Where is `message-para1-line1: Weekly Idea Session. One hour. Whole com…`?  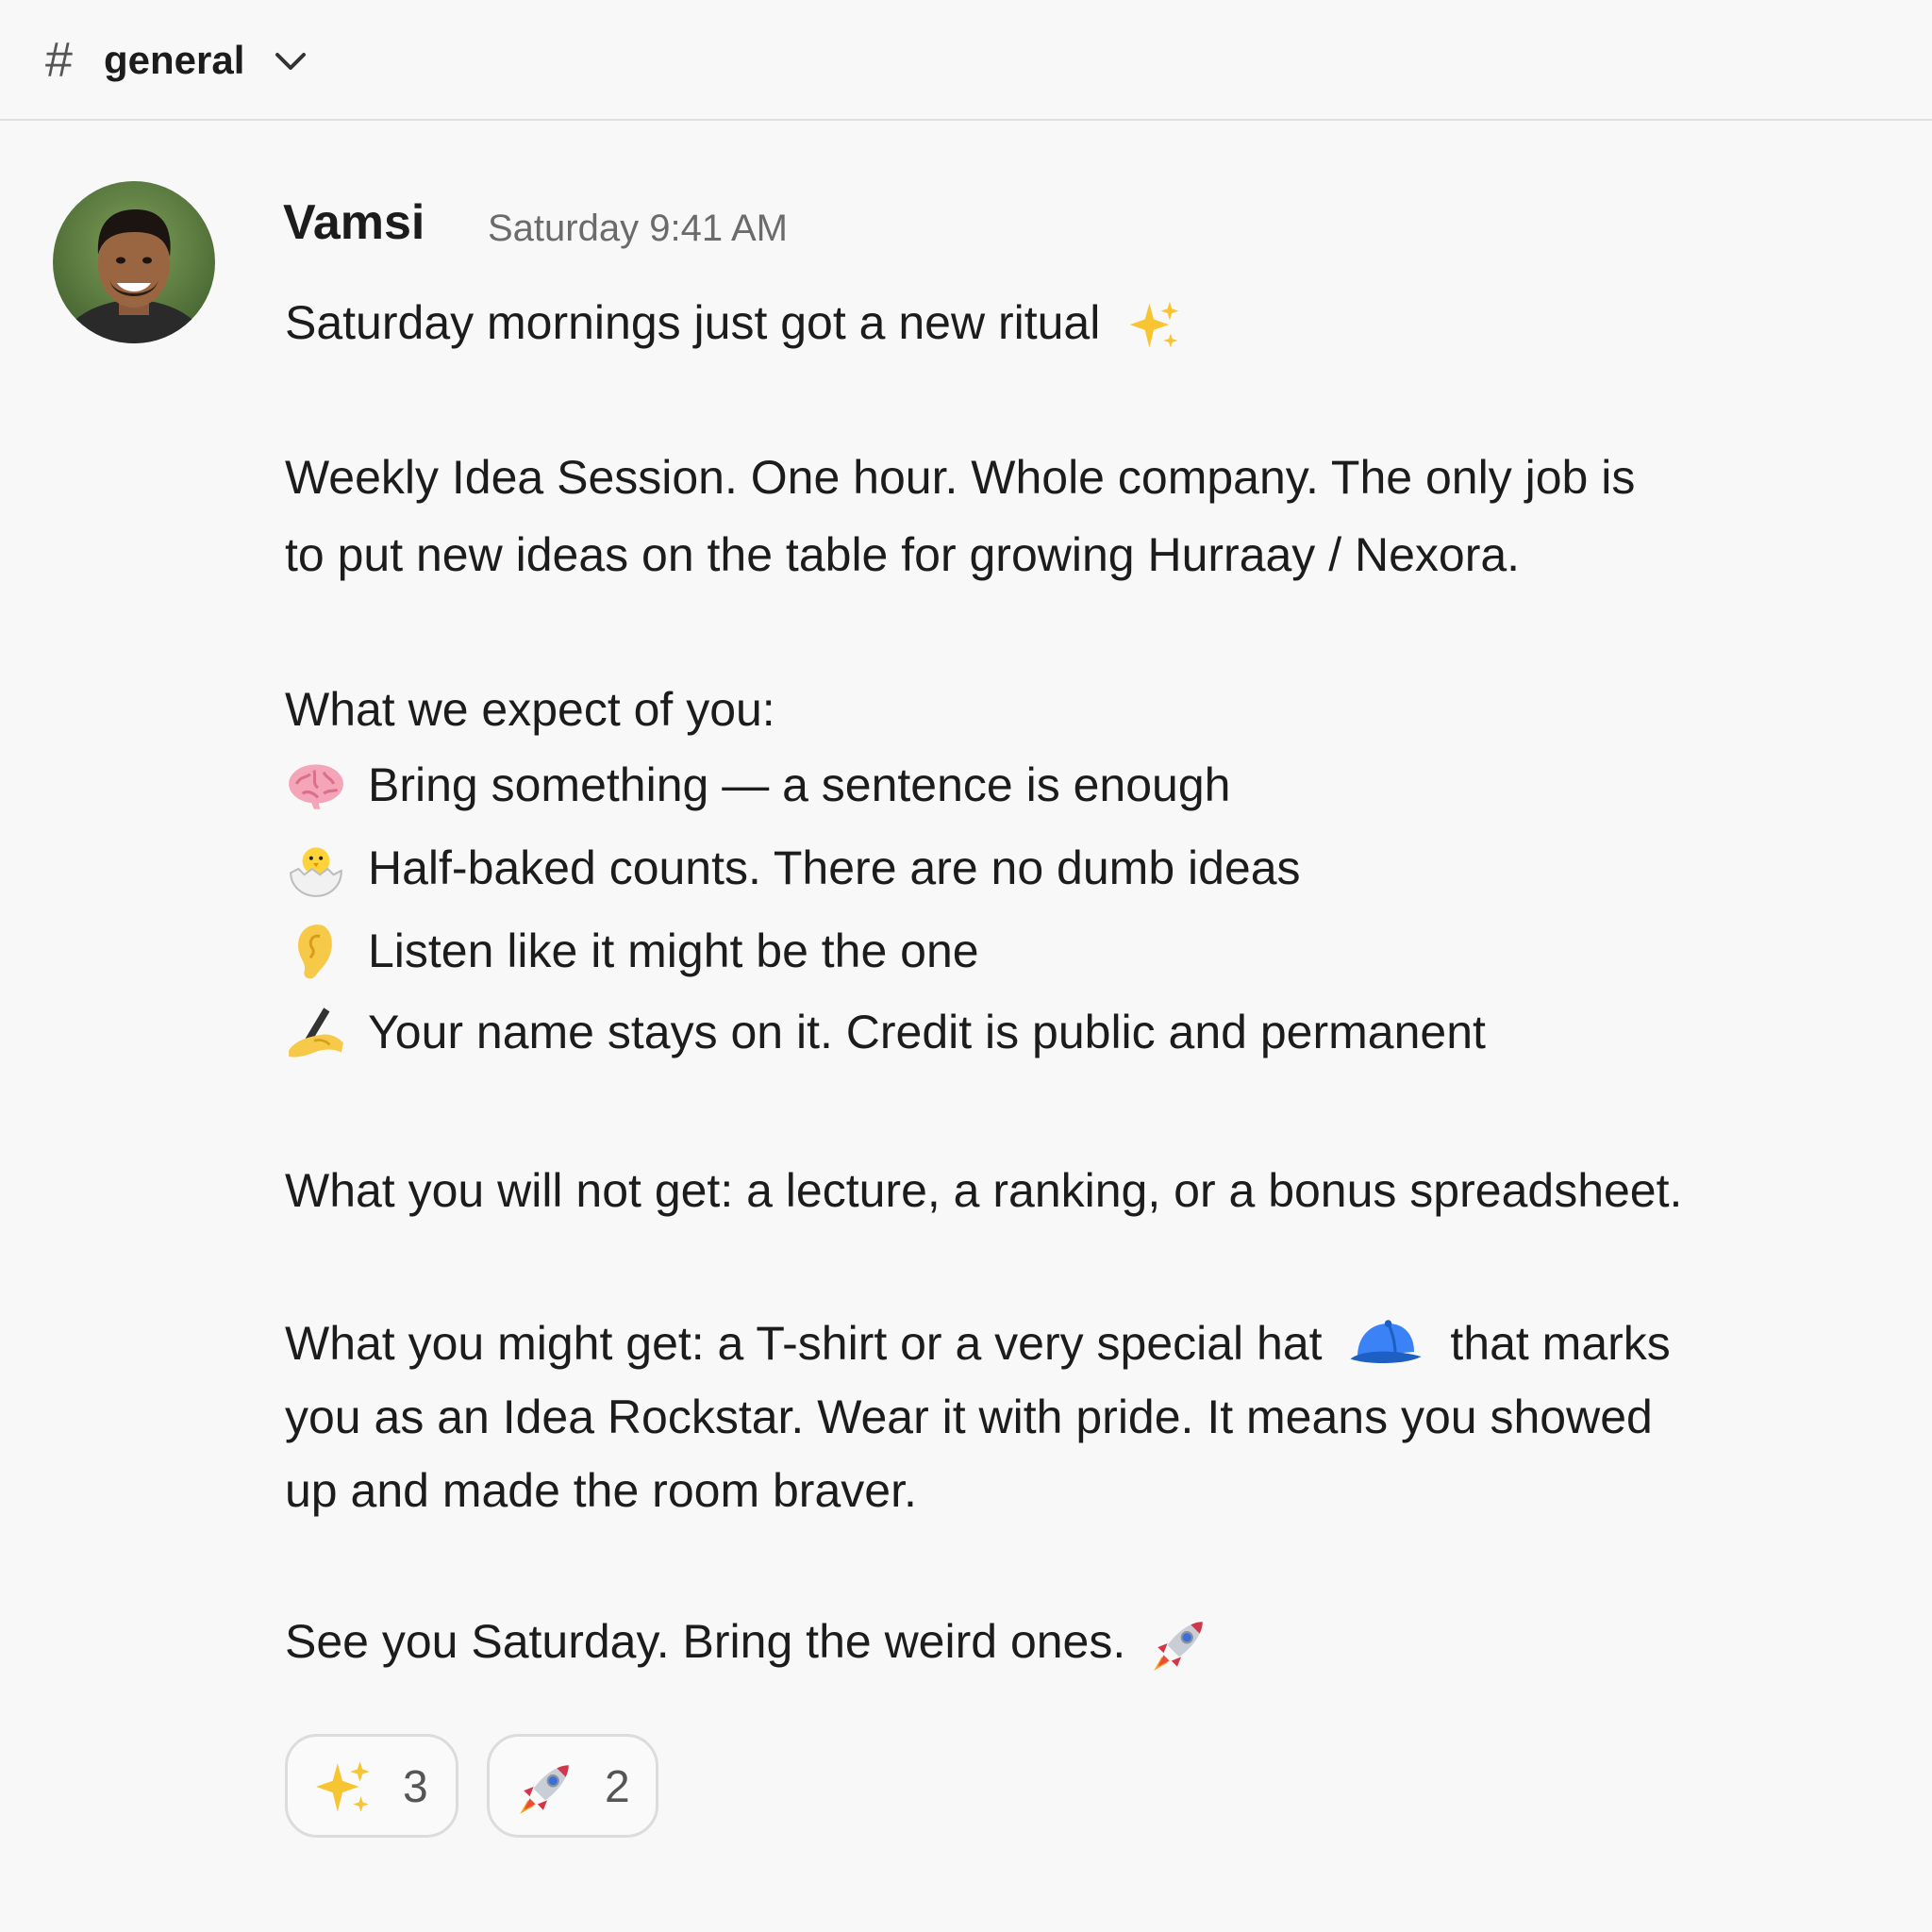 message-para1-line1: Weekly Idea Session. One hour. Whole com… is located at coordinates (960, 478).